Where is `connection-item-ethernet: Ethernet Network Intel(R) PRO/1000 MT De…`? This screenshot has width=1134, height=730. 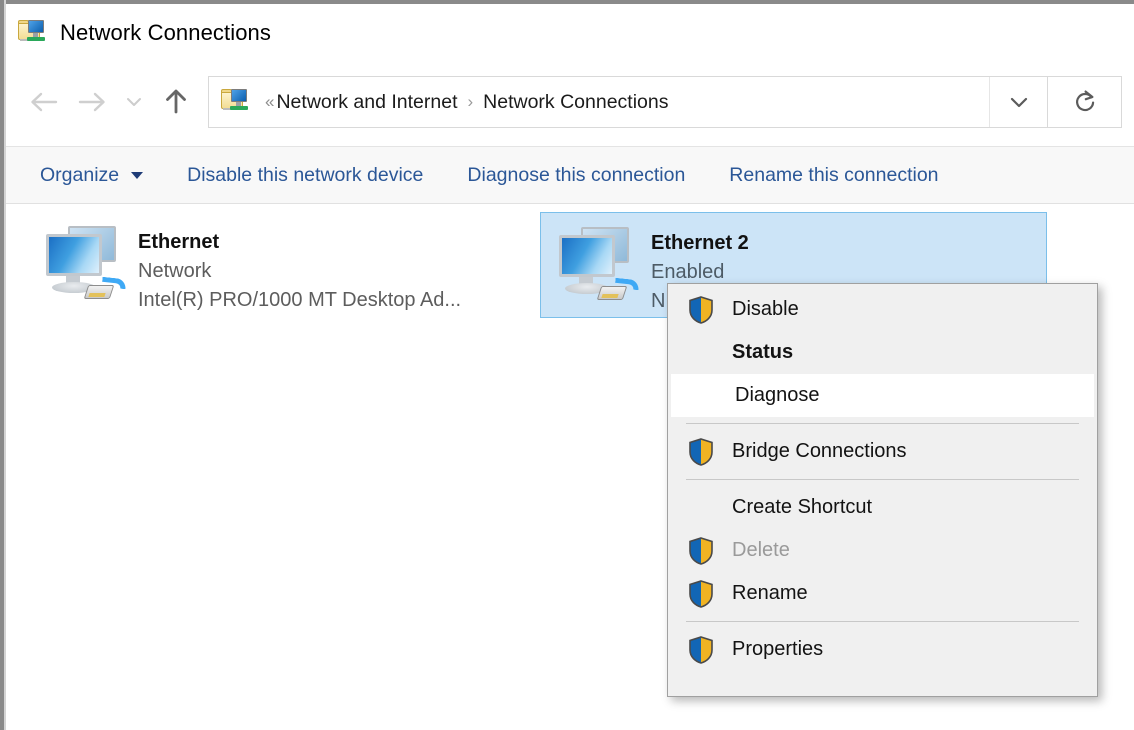 connection-item-ethernet: Ethernet Network Intel(R) PRO/1000 MT De… is located at coordinates (283, 265).